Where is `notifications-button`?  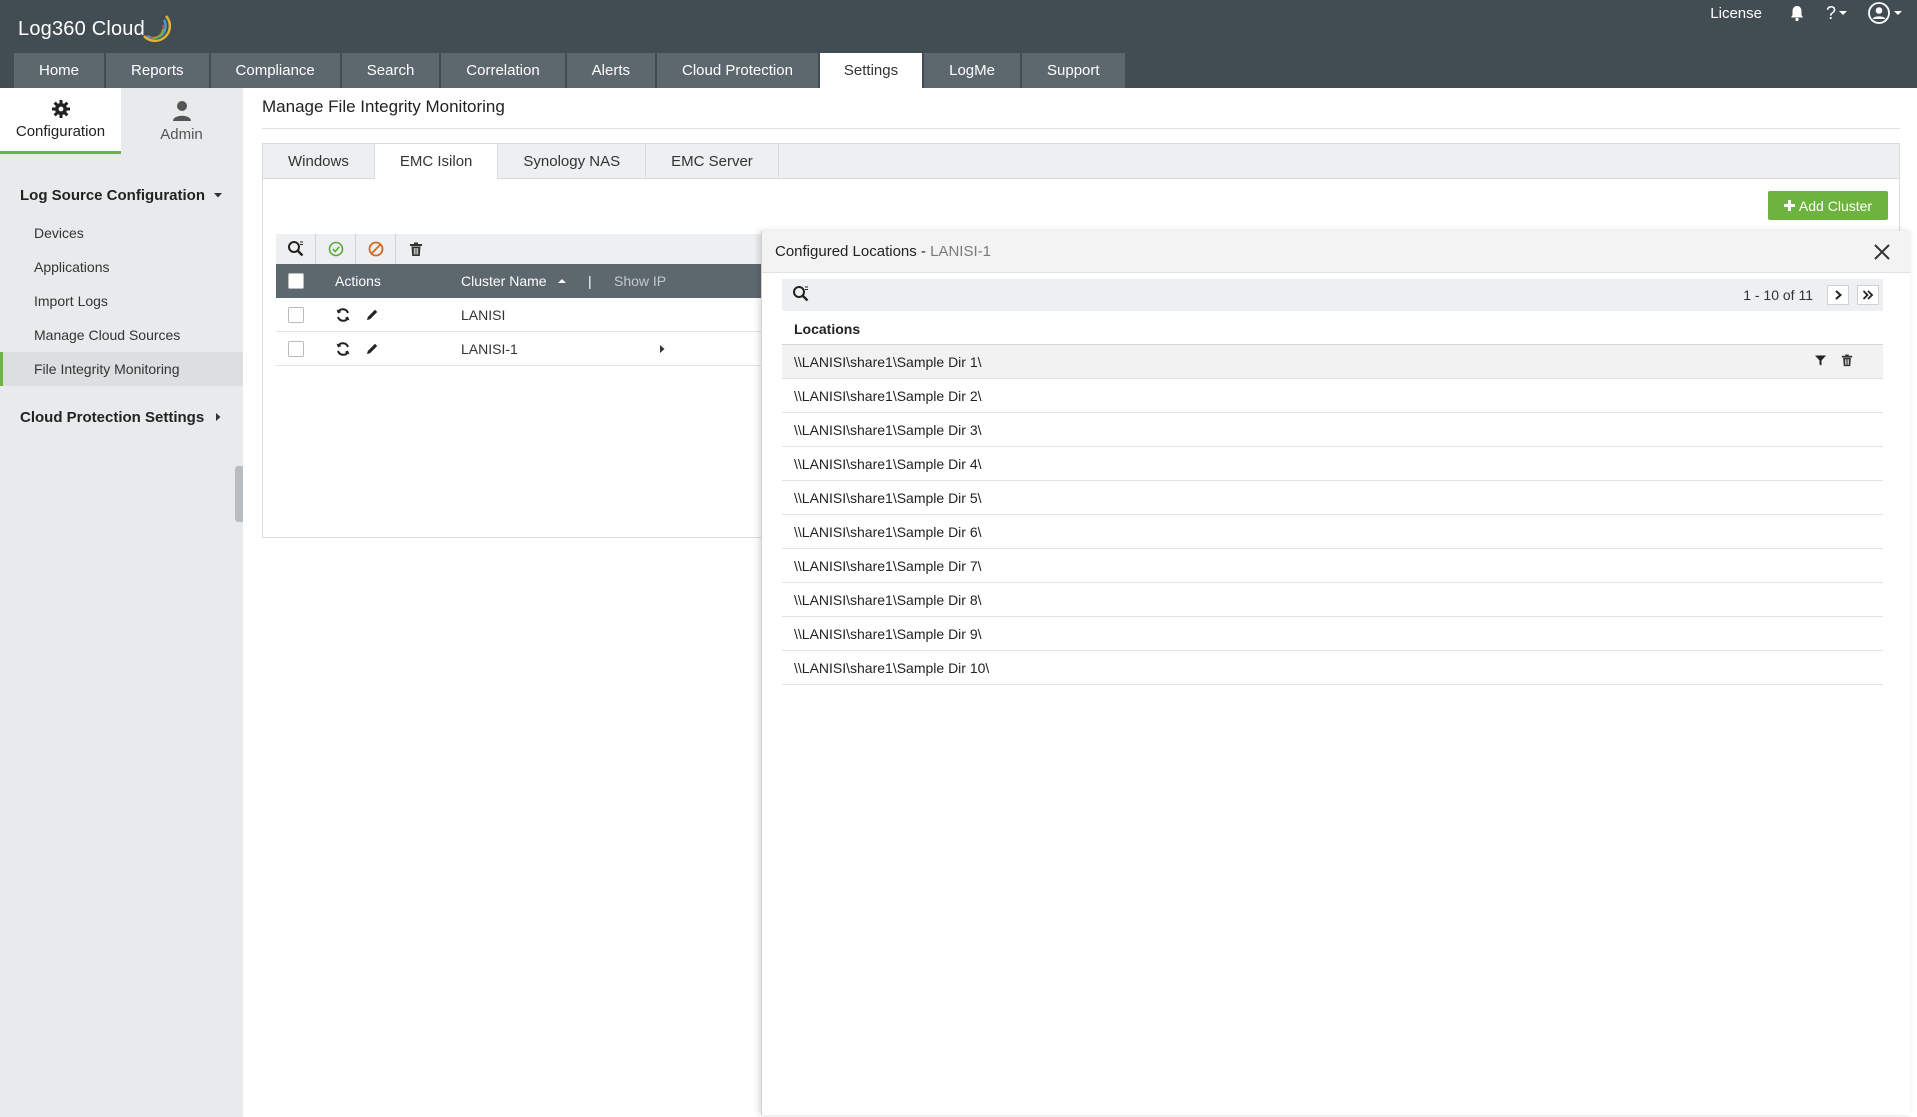 notifications-button is located at coordinates (1797, 13).